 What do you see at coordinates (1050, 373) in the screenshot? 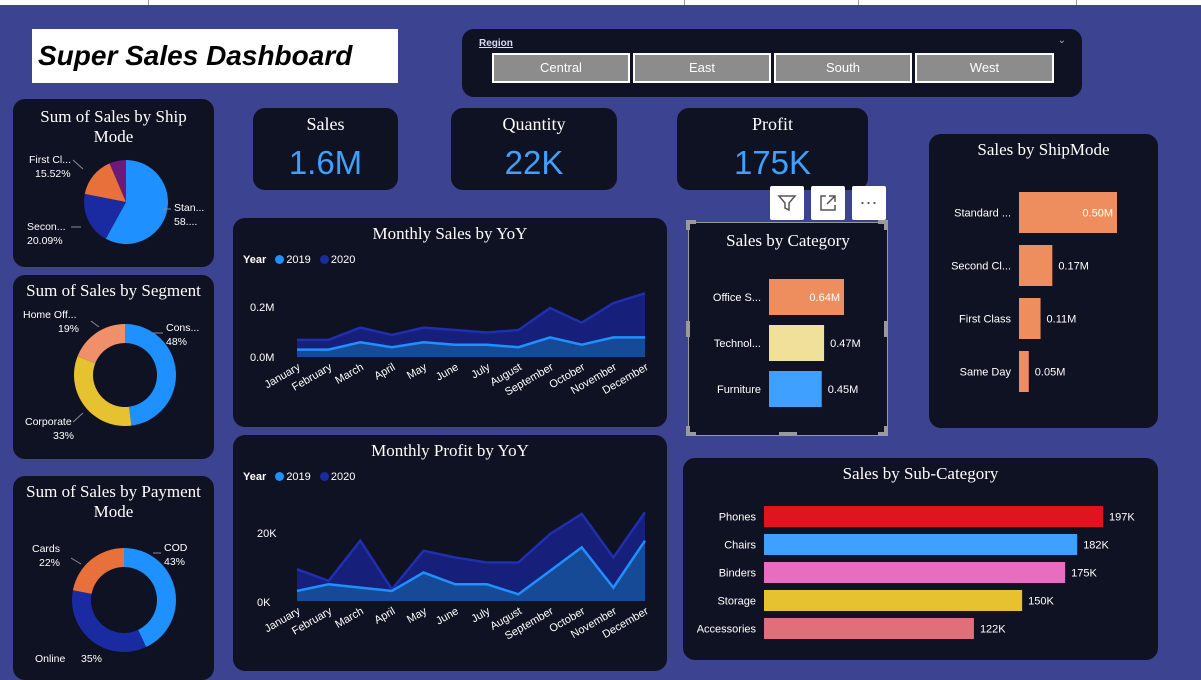
I see `bar-value-label: 0.05M` at bounding box center [1050, 373].